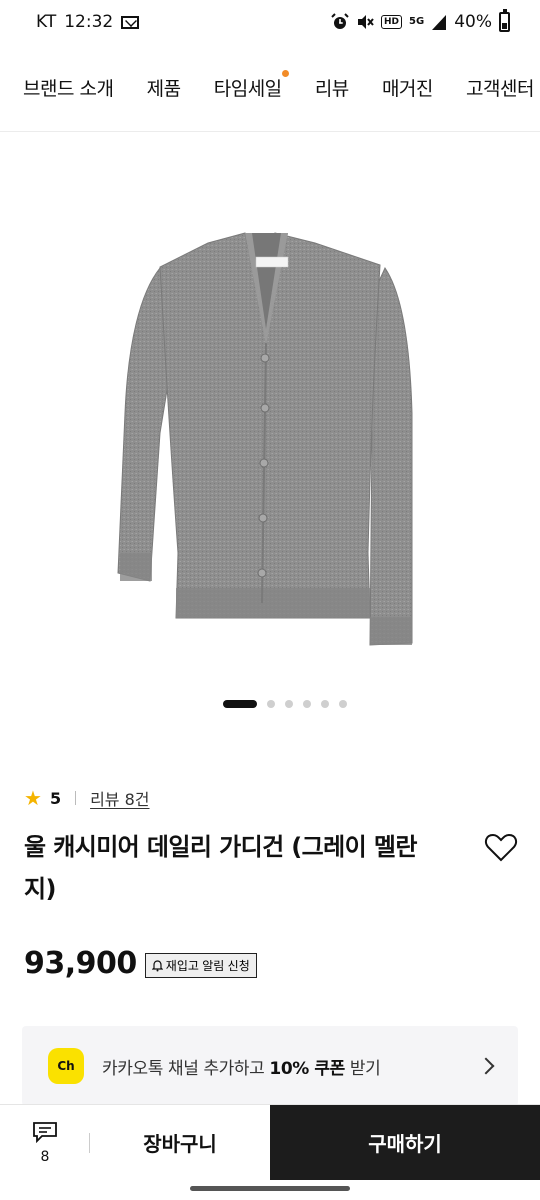 Image resolution: width=540 pixels, height=1200 pixels. I want to click on kakao-channel-icon: Ch, so click(66, 1066).